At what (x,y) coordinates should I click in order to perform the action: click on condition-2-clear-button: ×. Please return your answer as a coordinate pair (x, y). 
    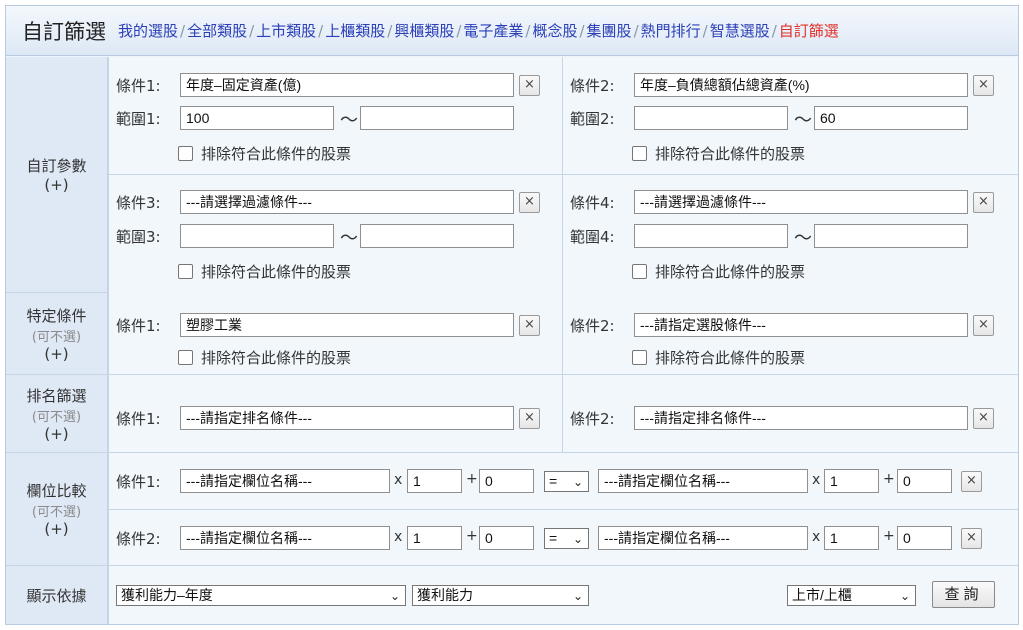
    Looking at the image, I should click on (983, 85).